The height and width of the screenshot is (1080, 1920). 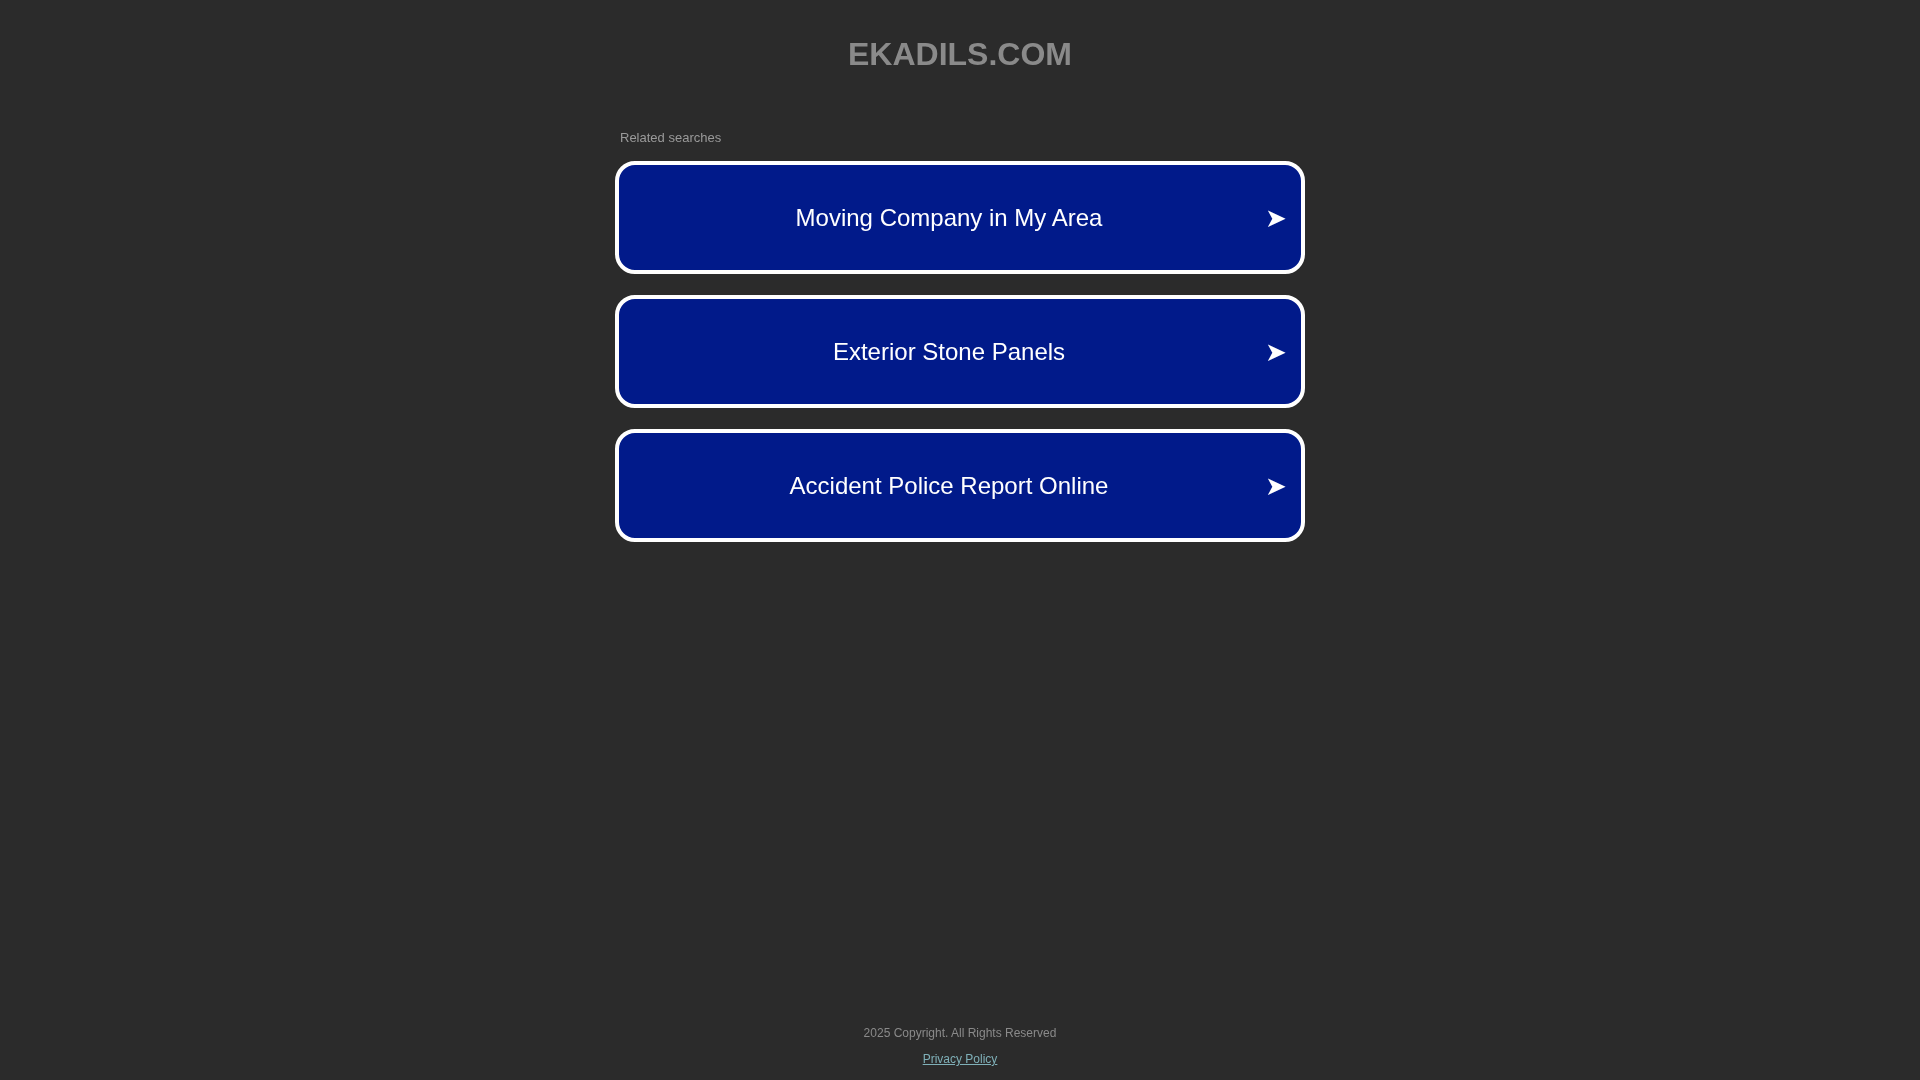 I want to click on site-title: EKADILS.COM, so click(x=960, y=54).